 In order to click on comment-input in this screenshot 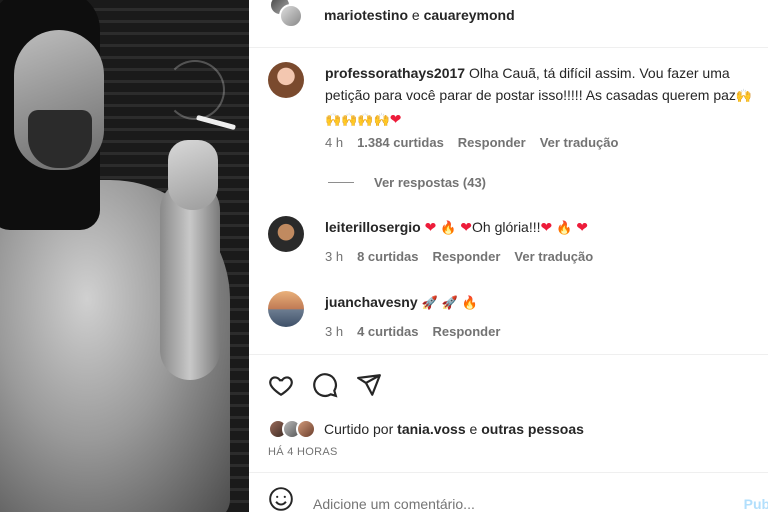, I will do `click(503, 504)`.